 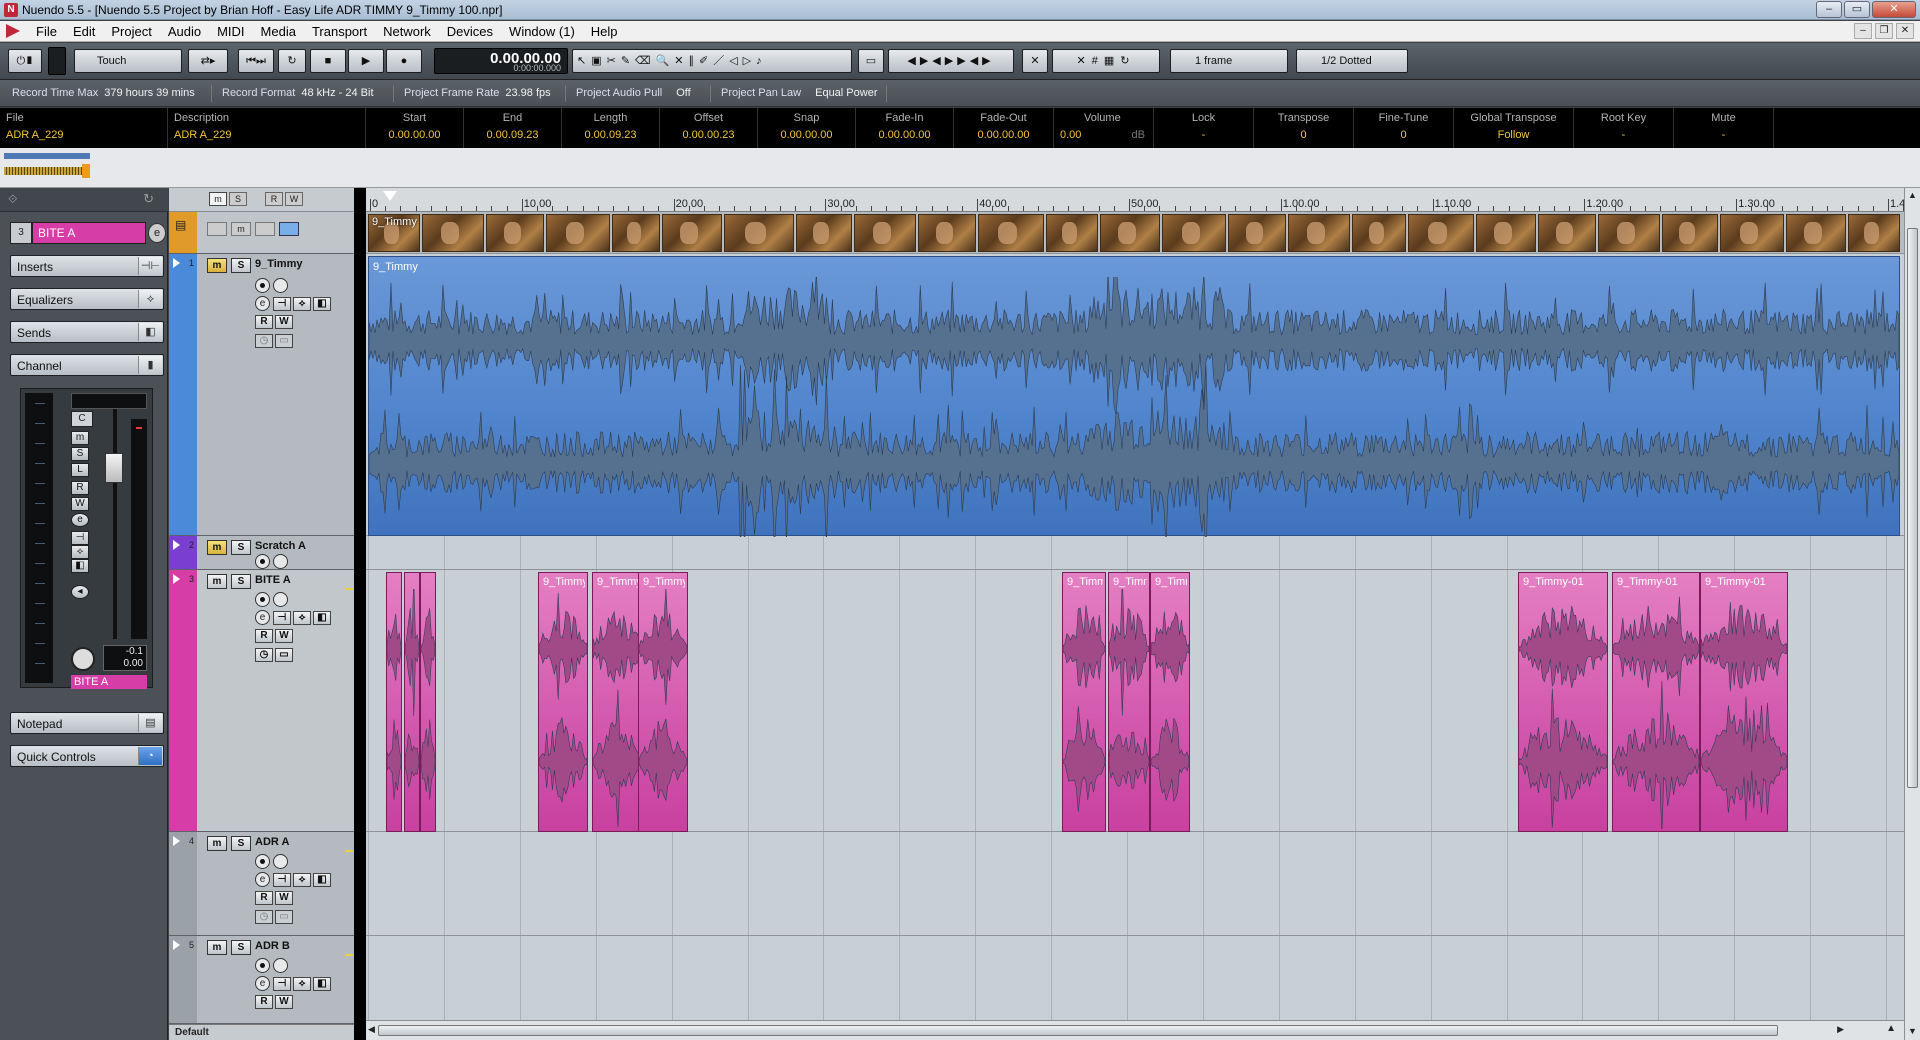 I want to click on inspector-track-name-field: BITE A, so click(x=89, y=233).